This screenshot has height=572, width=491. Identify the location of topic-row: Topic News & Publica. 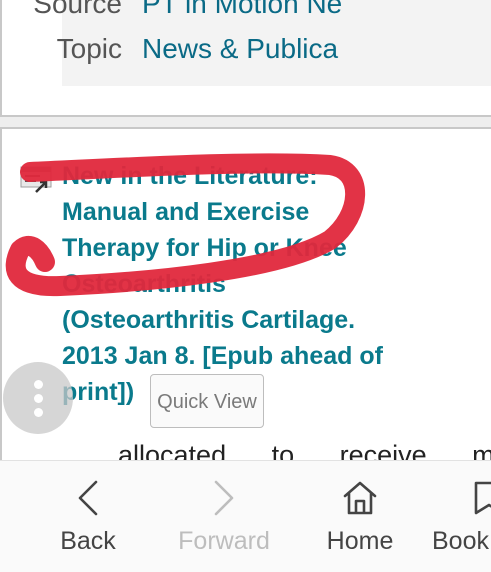
(197, 49).